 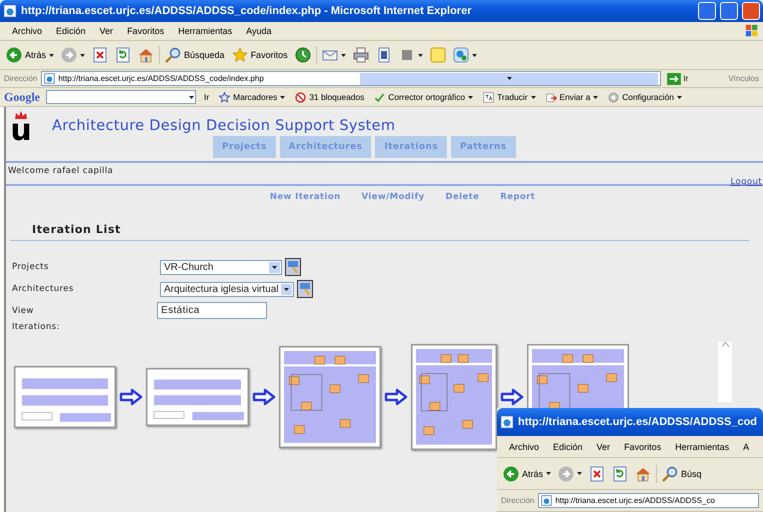 I want to click on select-field: VR-Church, so click(x=221, y=267).